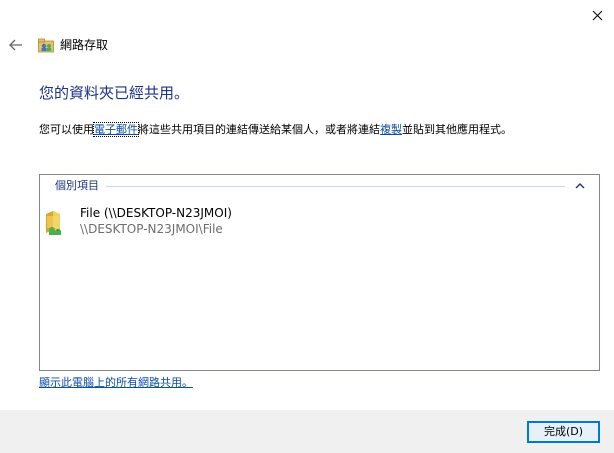  I want to click on close-button, so click(597, 15).